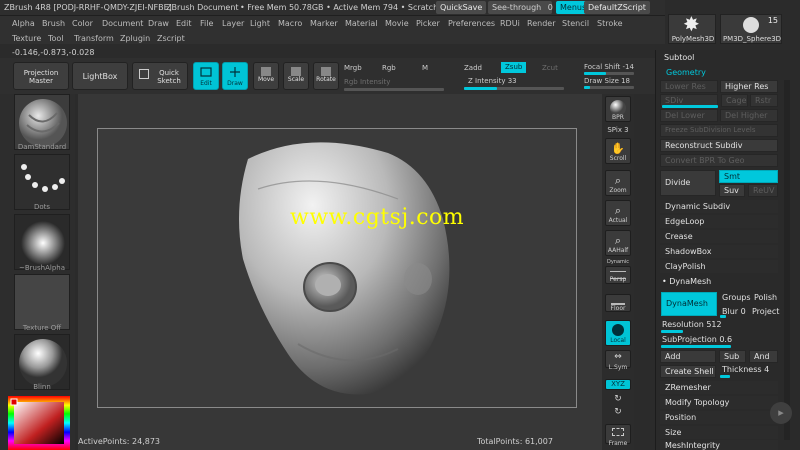  What do you see at coordinates (689, 86) in the screenshot?
I see `lower-res-button: Lower Res` at bounding box center [689, 86].